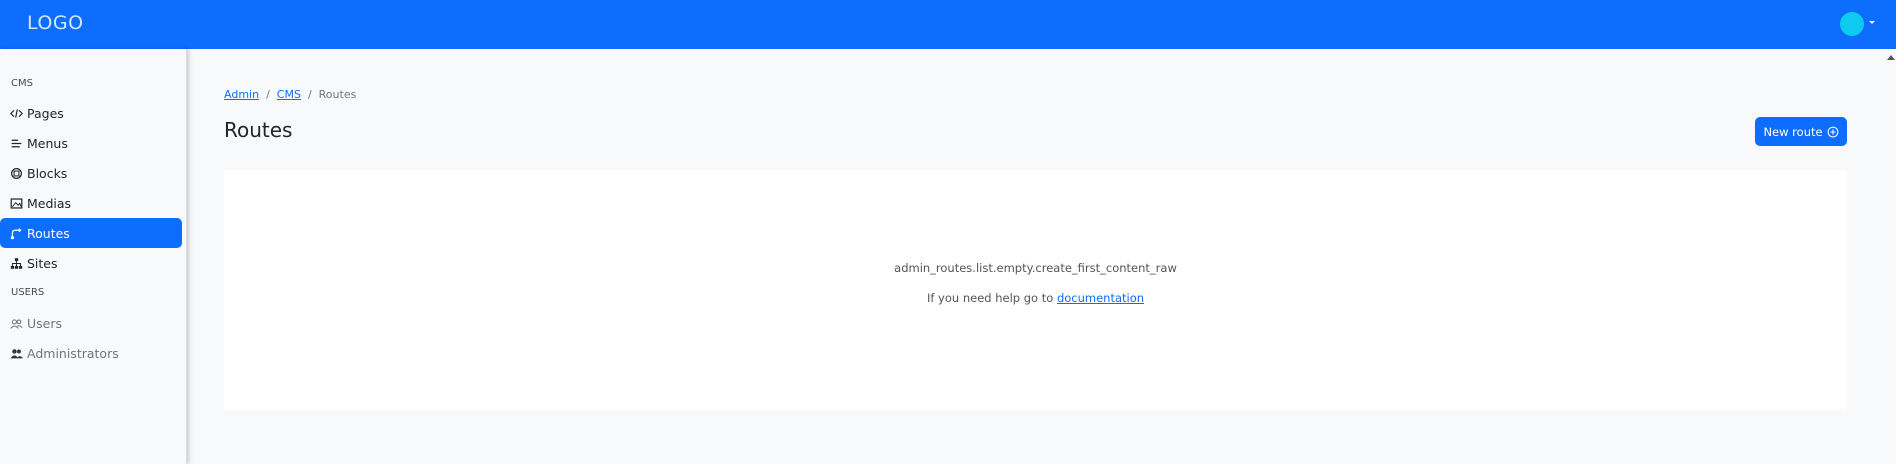 This screenshot has width=1896, height=464. Describe the element at coordinates (16, 263) in the screenshot. I see `sitemap-icon` at that location.